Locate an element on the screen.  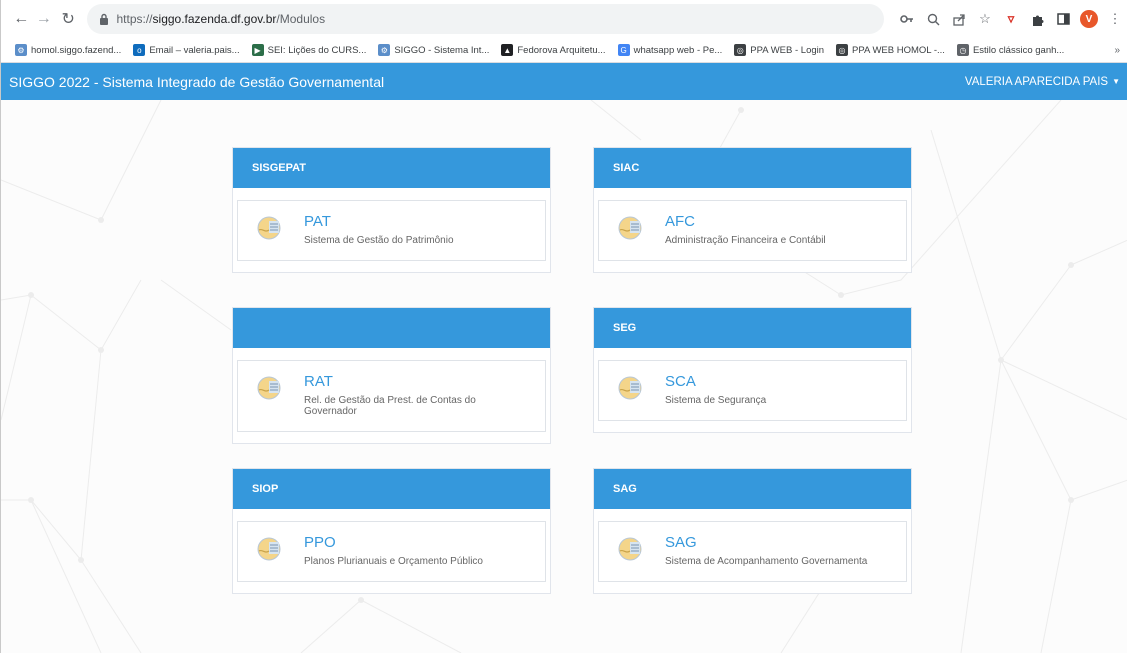
user-menu: VALERIA APARECIDA PAIS ▼ is located at coordinates (1042, 82).